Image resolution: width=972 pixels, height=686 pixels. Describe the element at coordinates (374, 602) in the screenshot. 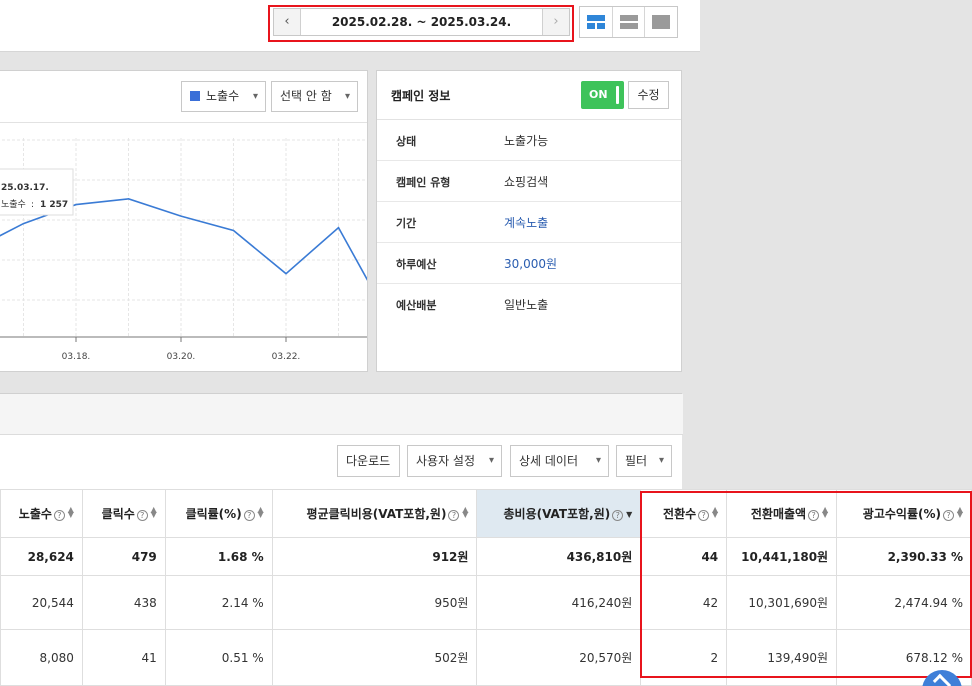

I see `table-cell: 950원` at that location.